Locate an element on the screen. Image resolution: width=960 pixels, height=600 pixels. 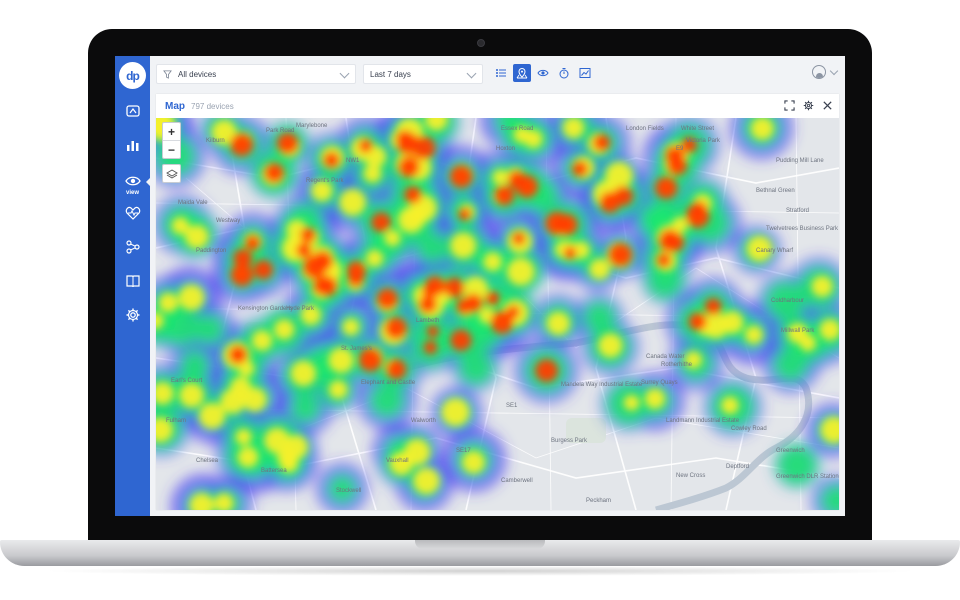
sidebar-item-settings is located at coordinates (132, 315).